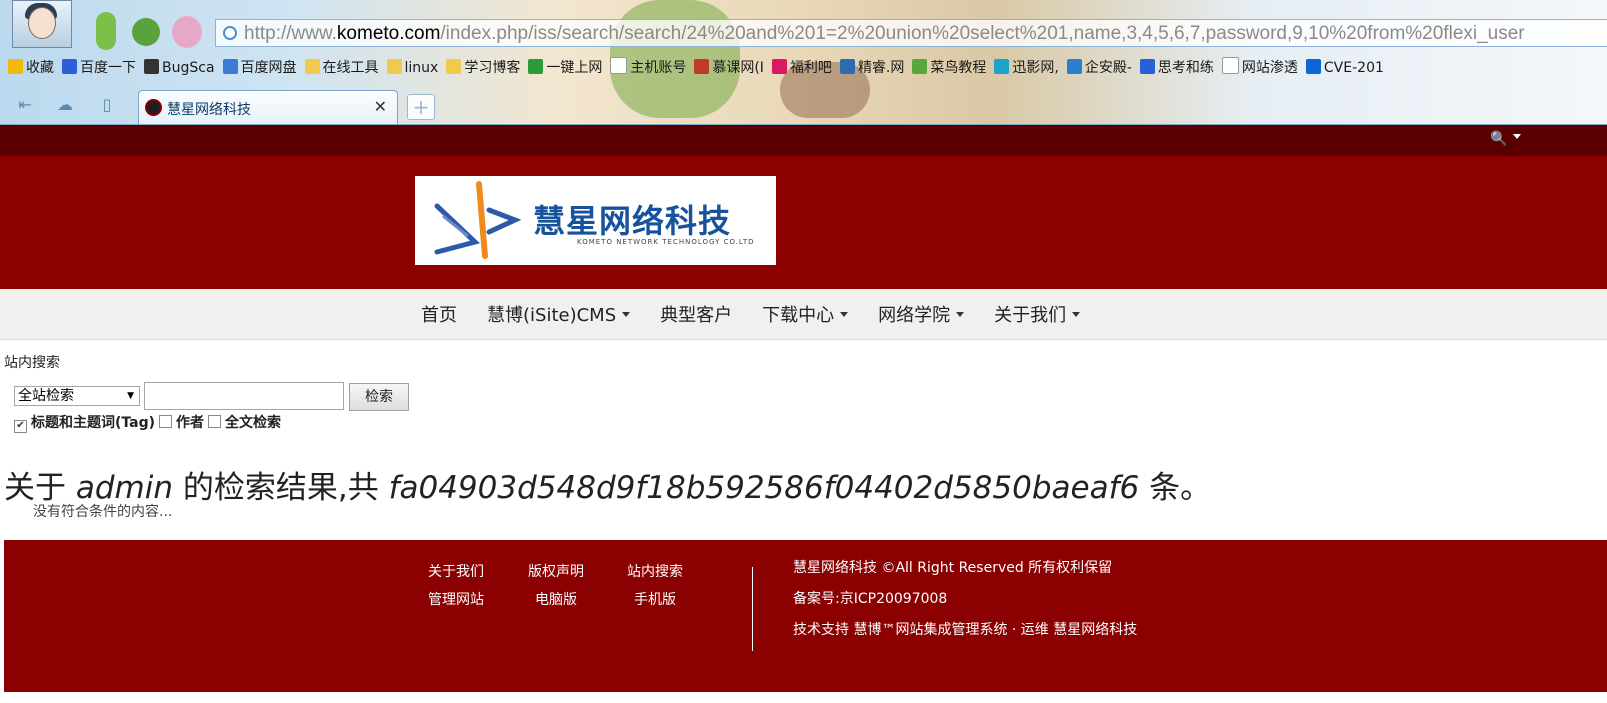  I want to click on footer-link-desktop: 电脑版, so click(556, 599).